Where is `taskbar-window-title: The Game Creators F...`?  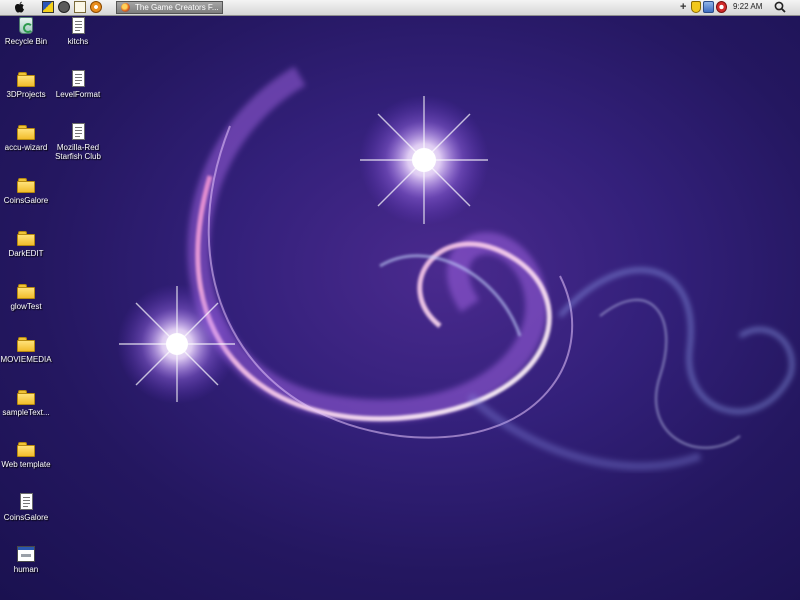
taskbar-window-title: The Game Creators F... is located at coordinates (177, 7).